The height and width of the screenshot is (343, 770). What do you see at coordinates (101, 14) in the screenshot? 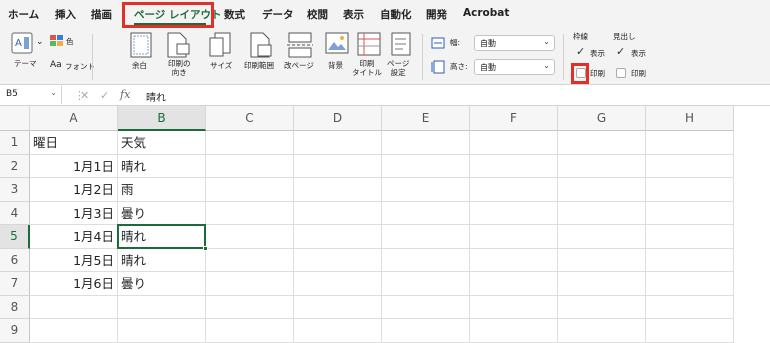
I see `tab-draw: 描画` at bounding box center [101, 14].